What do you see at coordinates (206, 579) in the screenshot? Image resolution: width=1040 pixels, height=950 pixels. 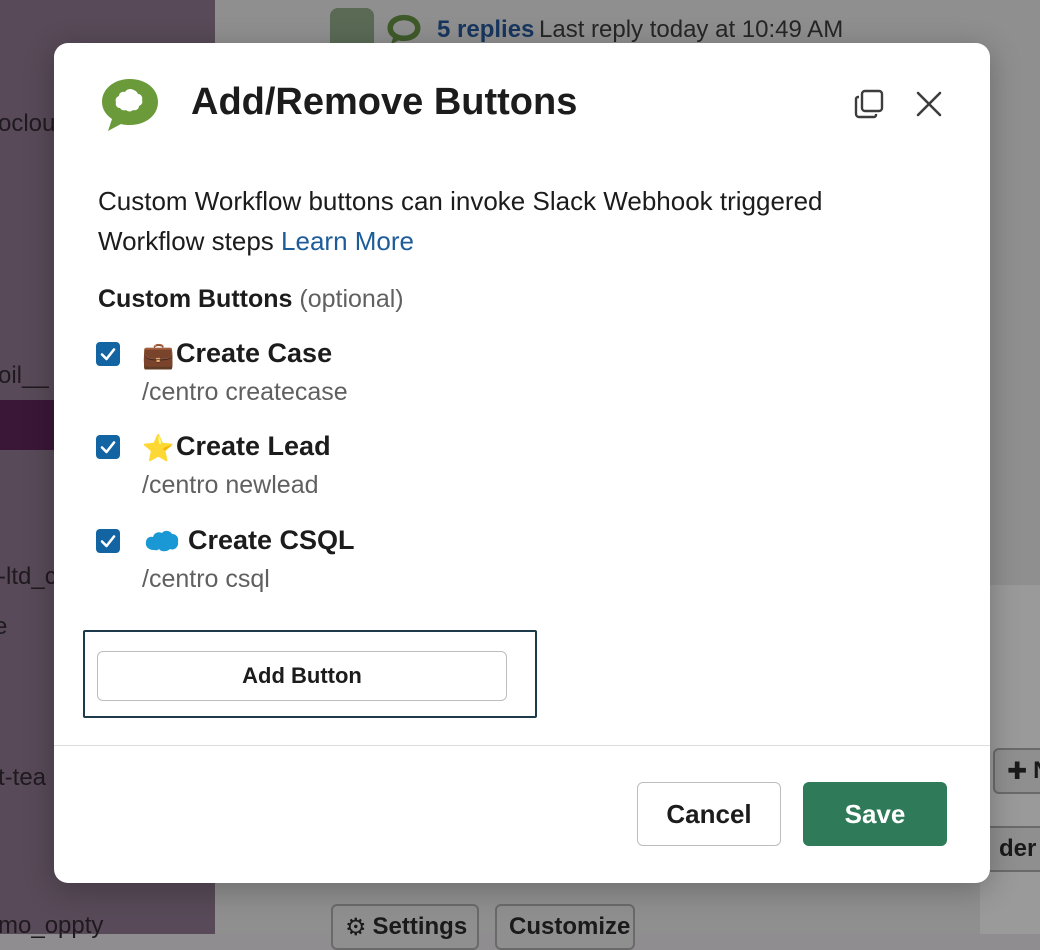 I see `create-csql-command: /centro csql` at bounding box center [206, 579].